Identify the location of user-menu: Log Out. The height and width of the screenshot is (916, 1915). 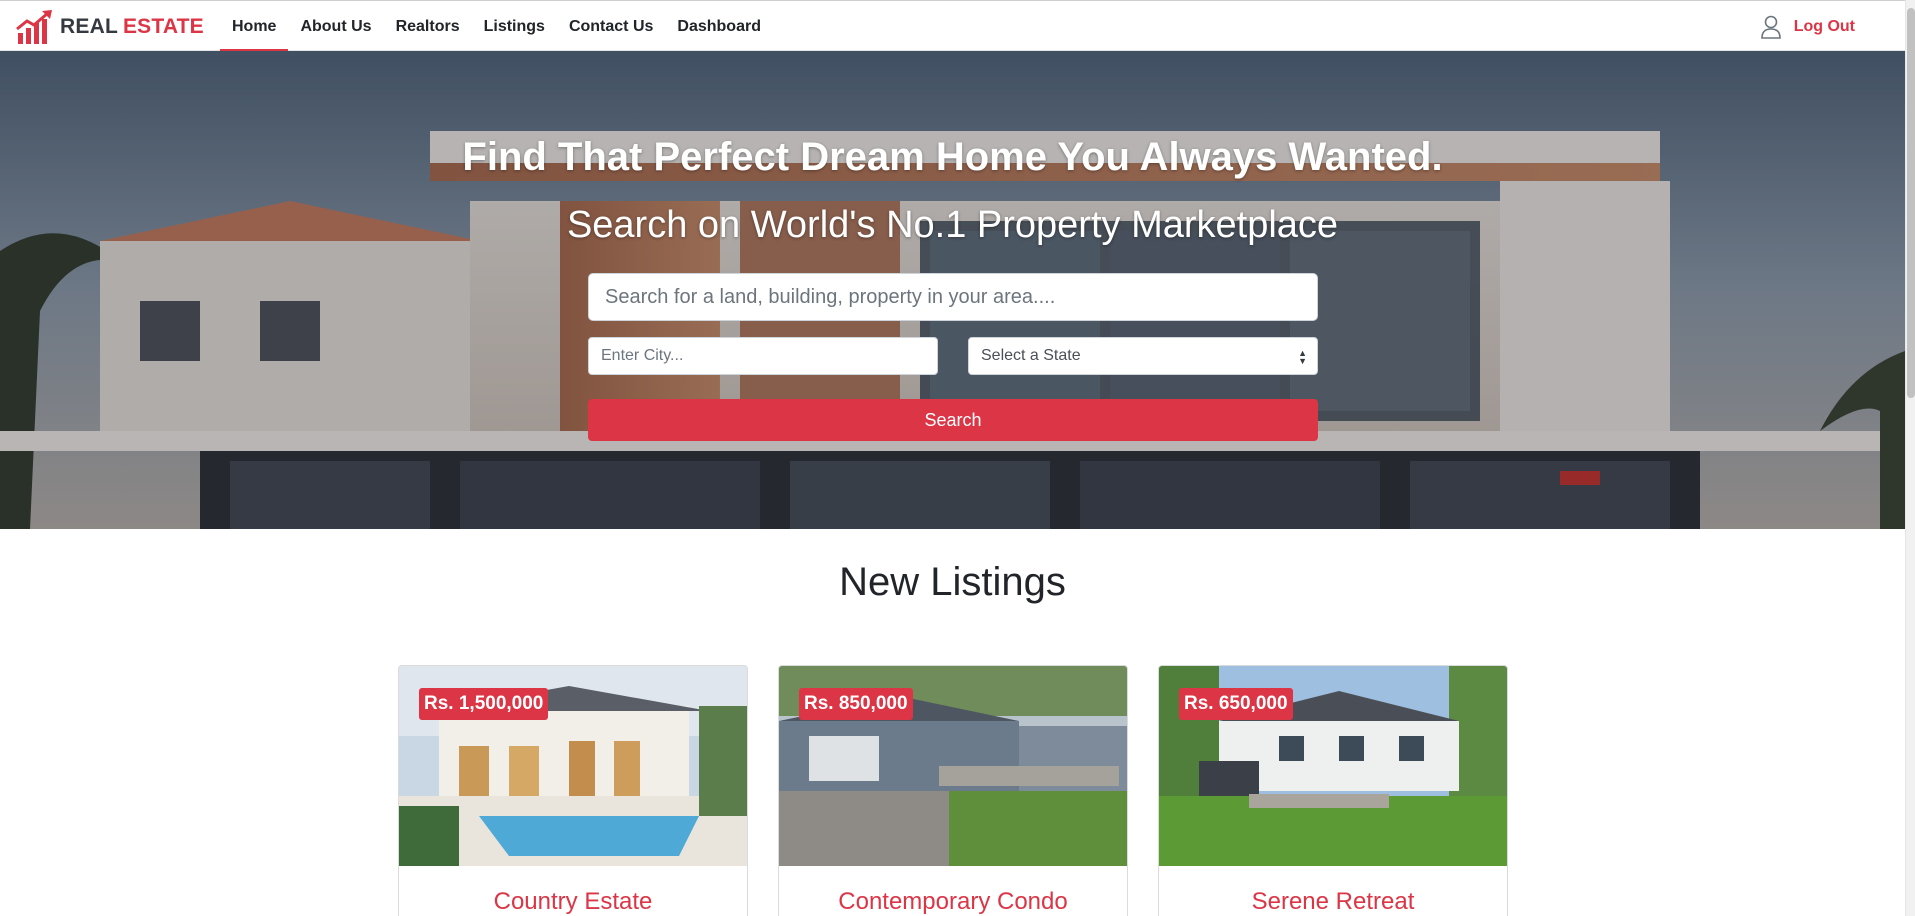
(1807, 26).